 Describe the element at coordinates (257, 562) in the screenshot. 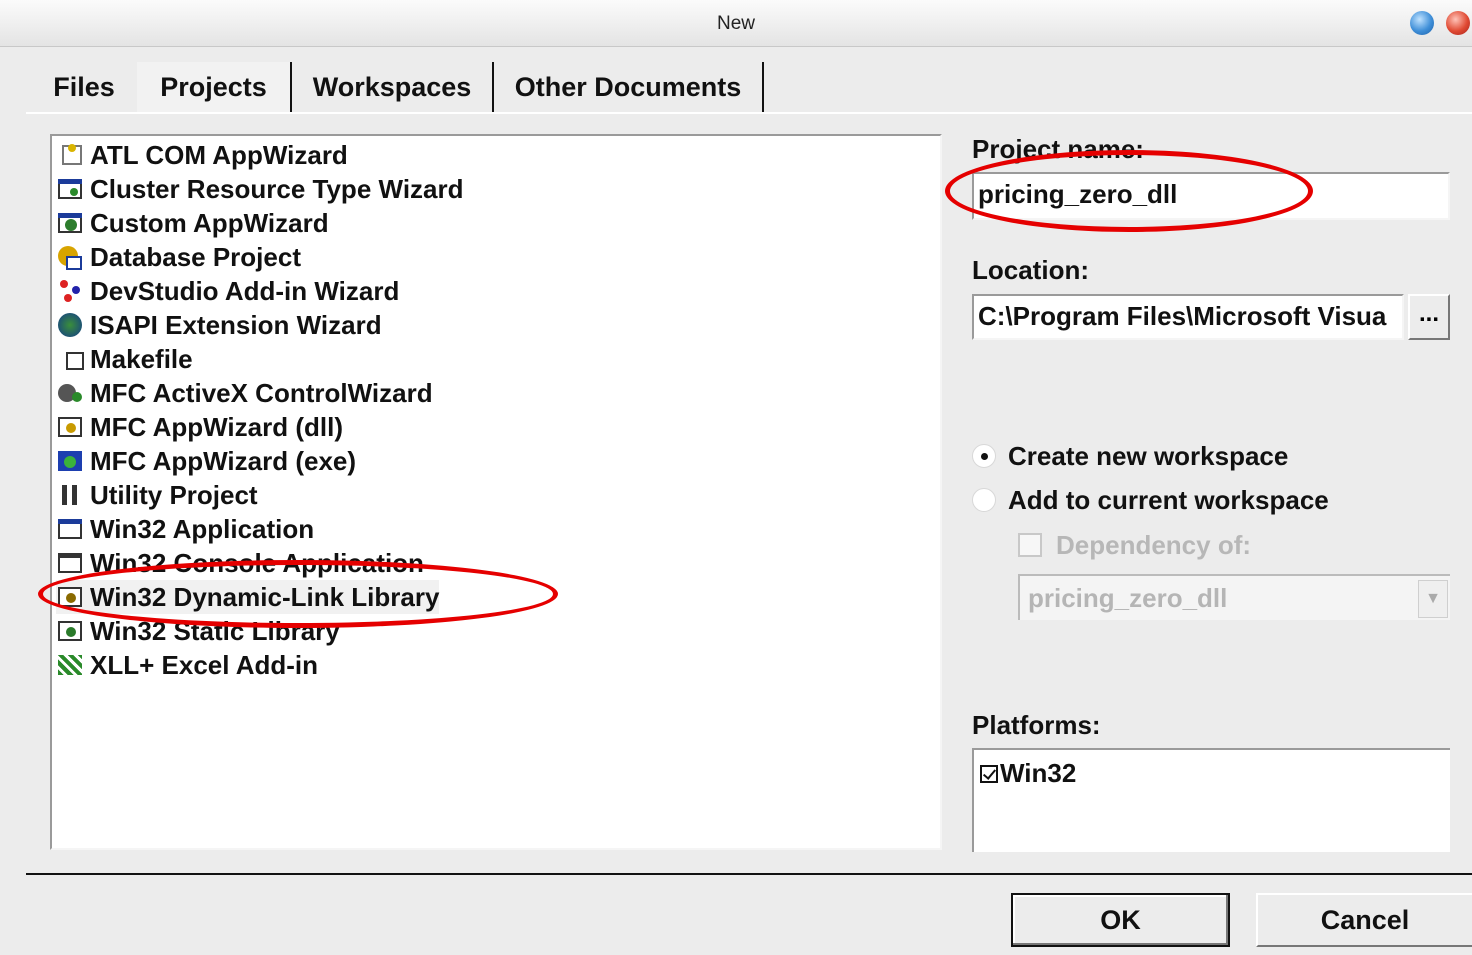

I see `list-item-label: Win32 Console Application` at that location.